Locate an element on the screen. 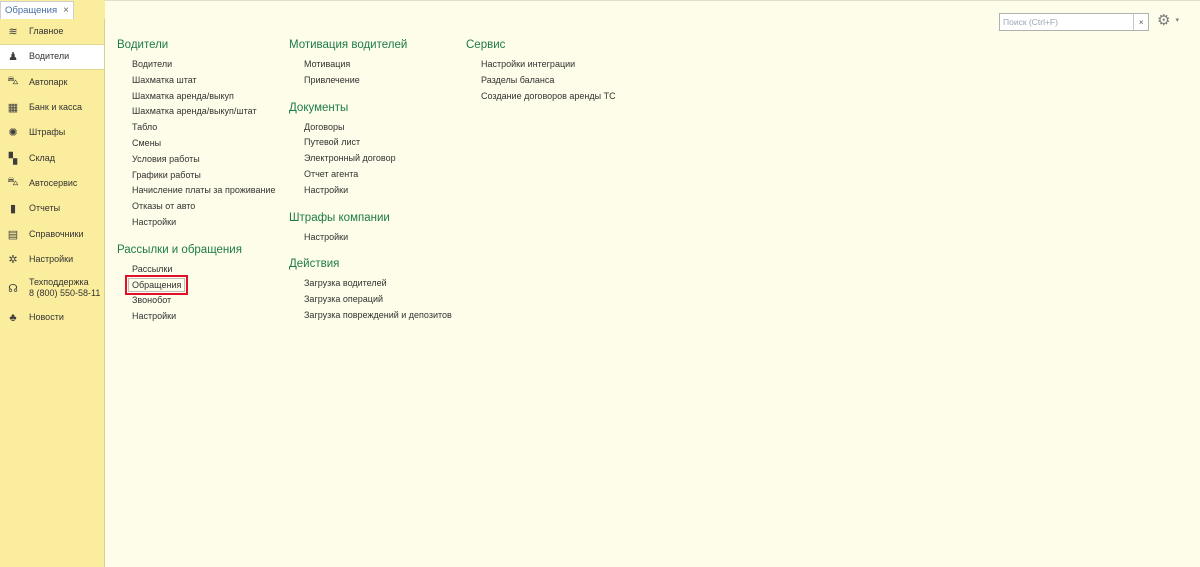 This screenshot has height=567, width=1200. sidebar-item-label: Новости is located at coordinates (46, 317).